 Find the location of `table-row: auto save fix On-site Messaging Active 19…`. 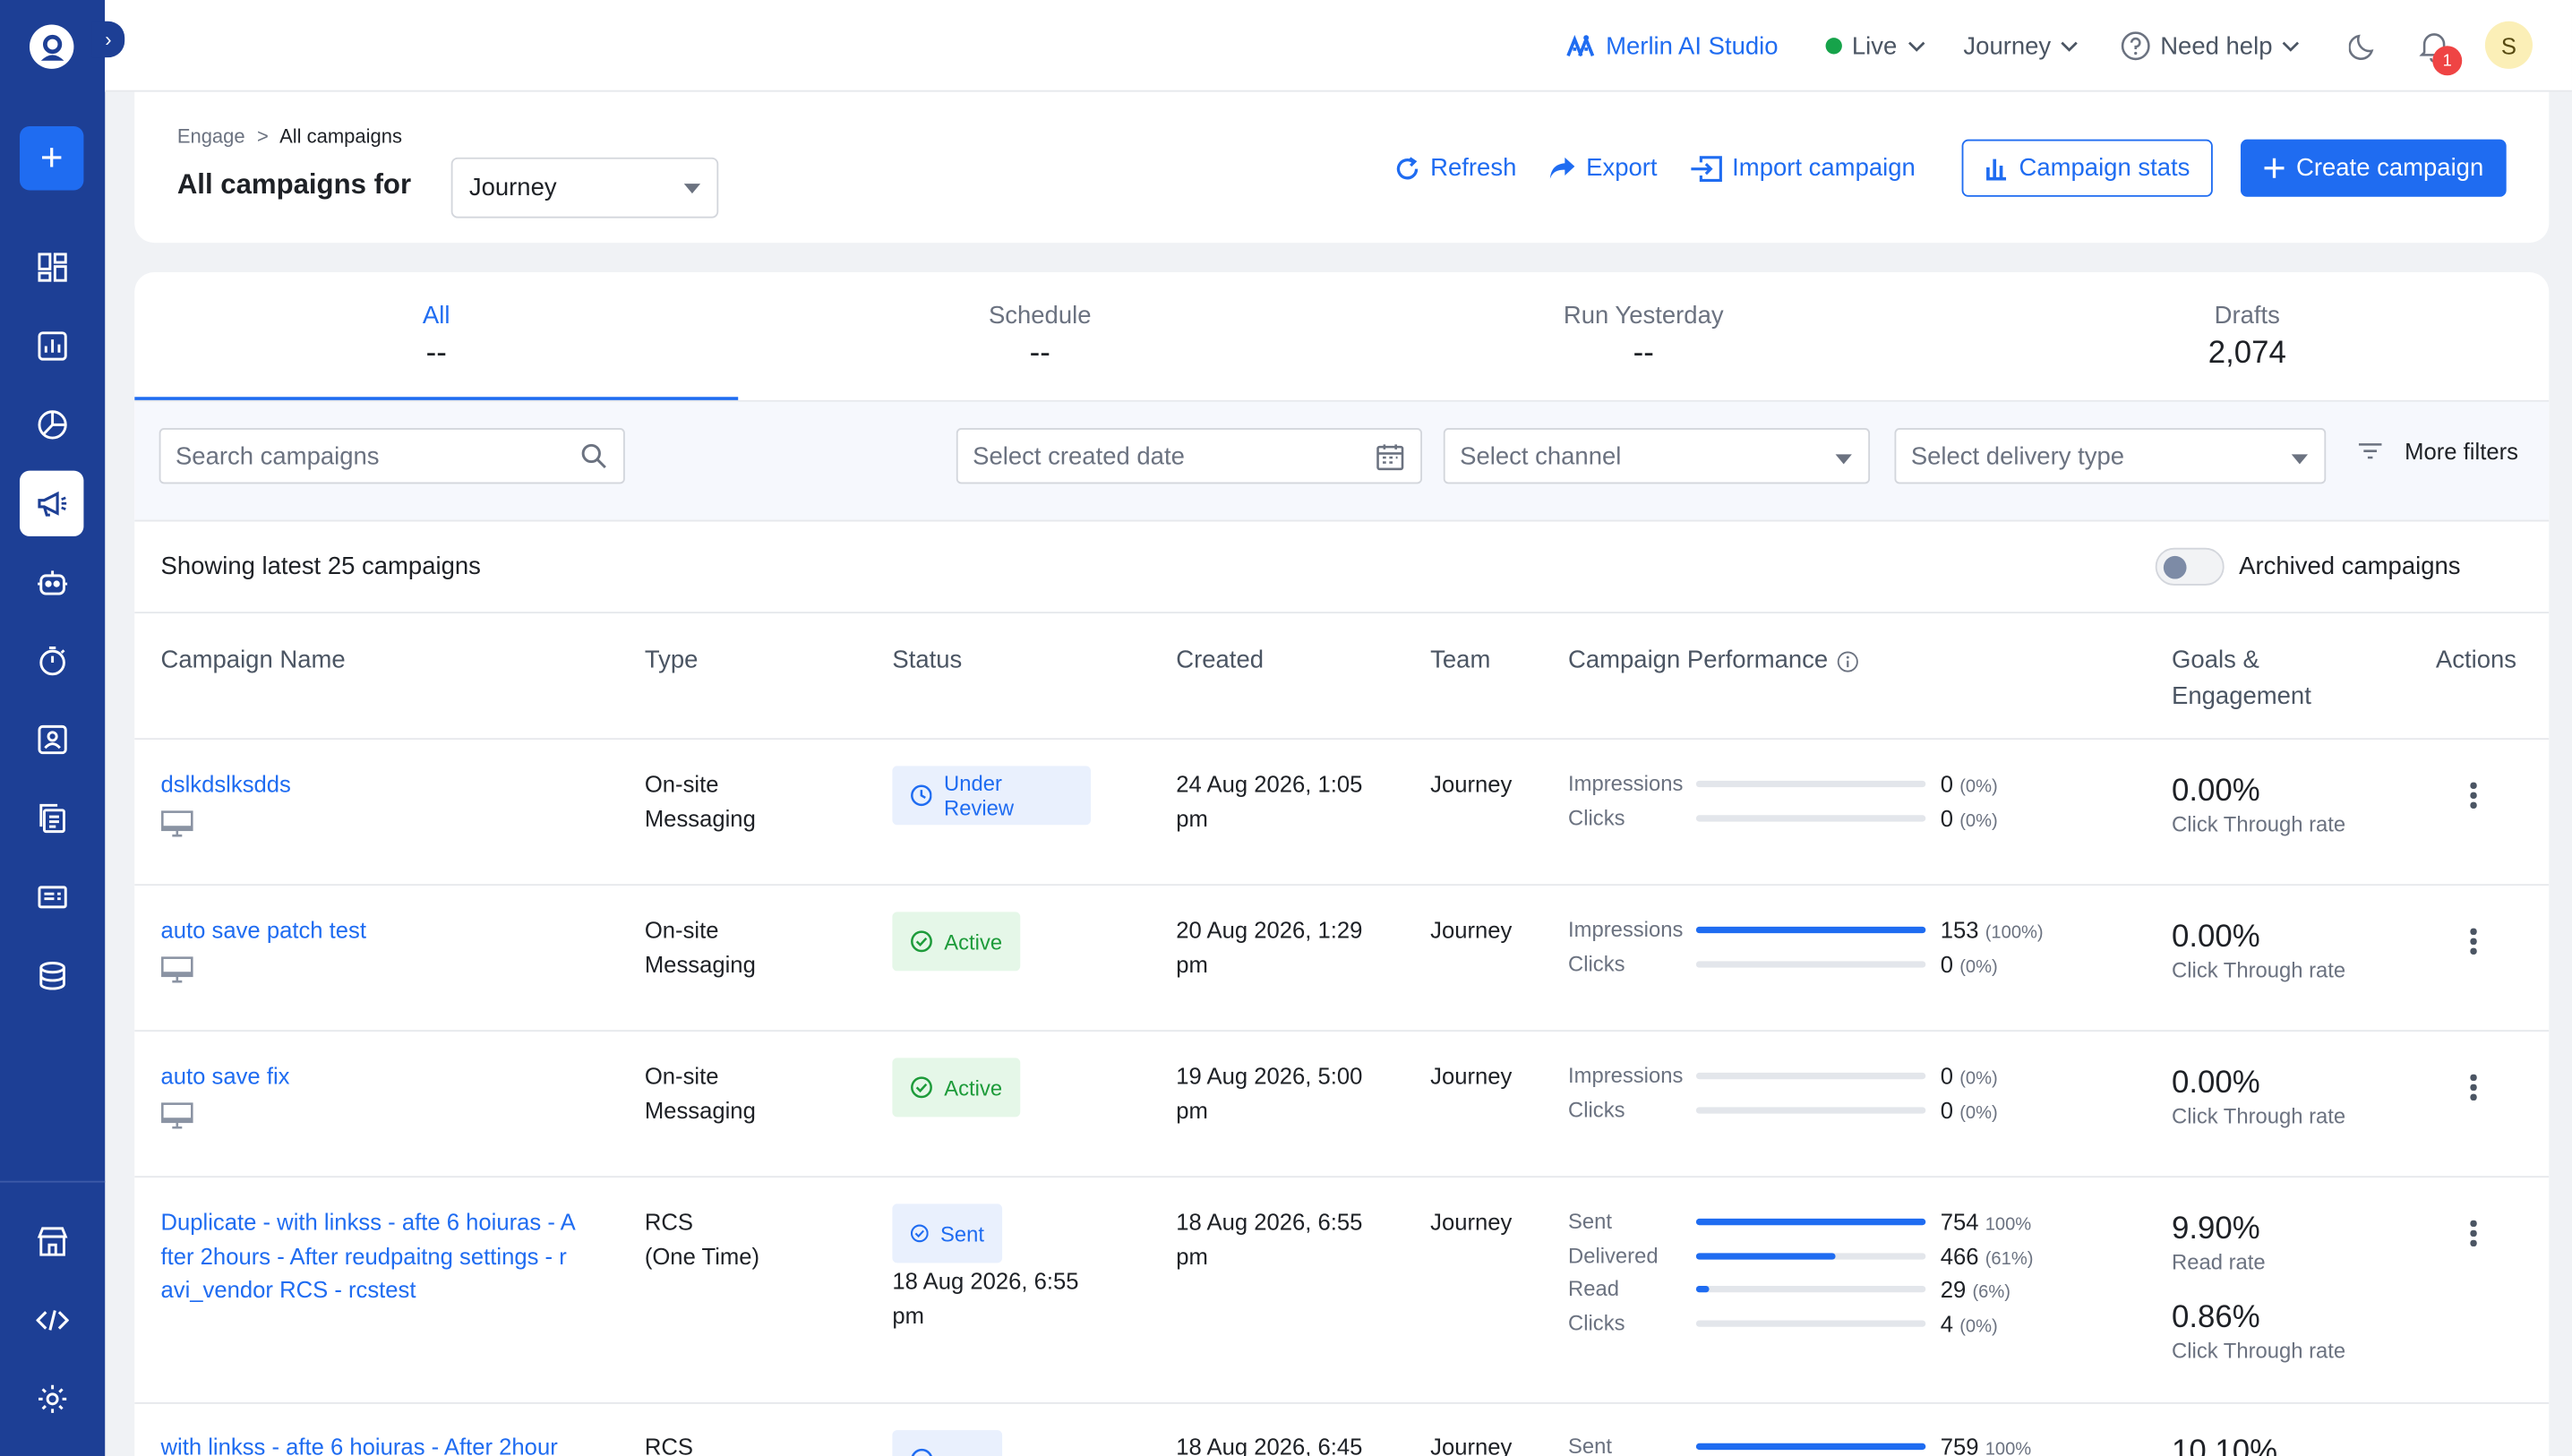

table-row: auto save fix On-site Messaging Active 19… is located at coordinates (1342, 1105).